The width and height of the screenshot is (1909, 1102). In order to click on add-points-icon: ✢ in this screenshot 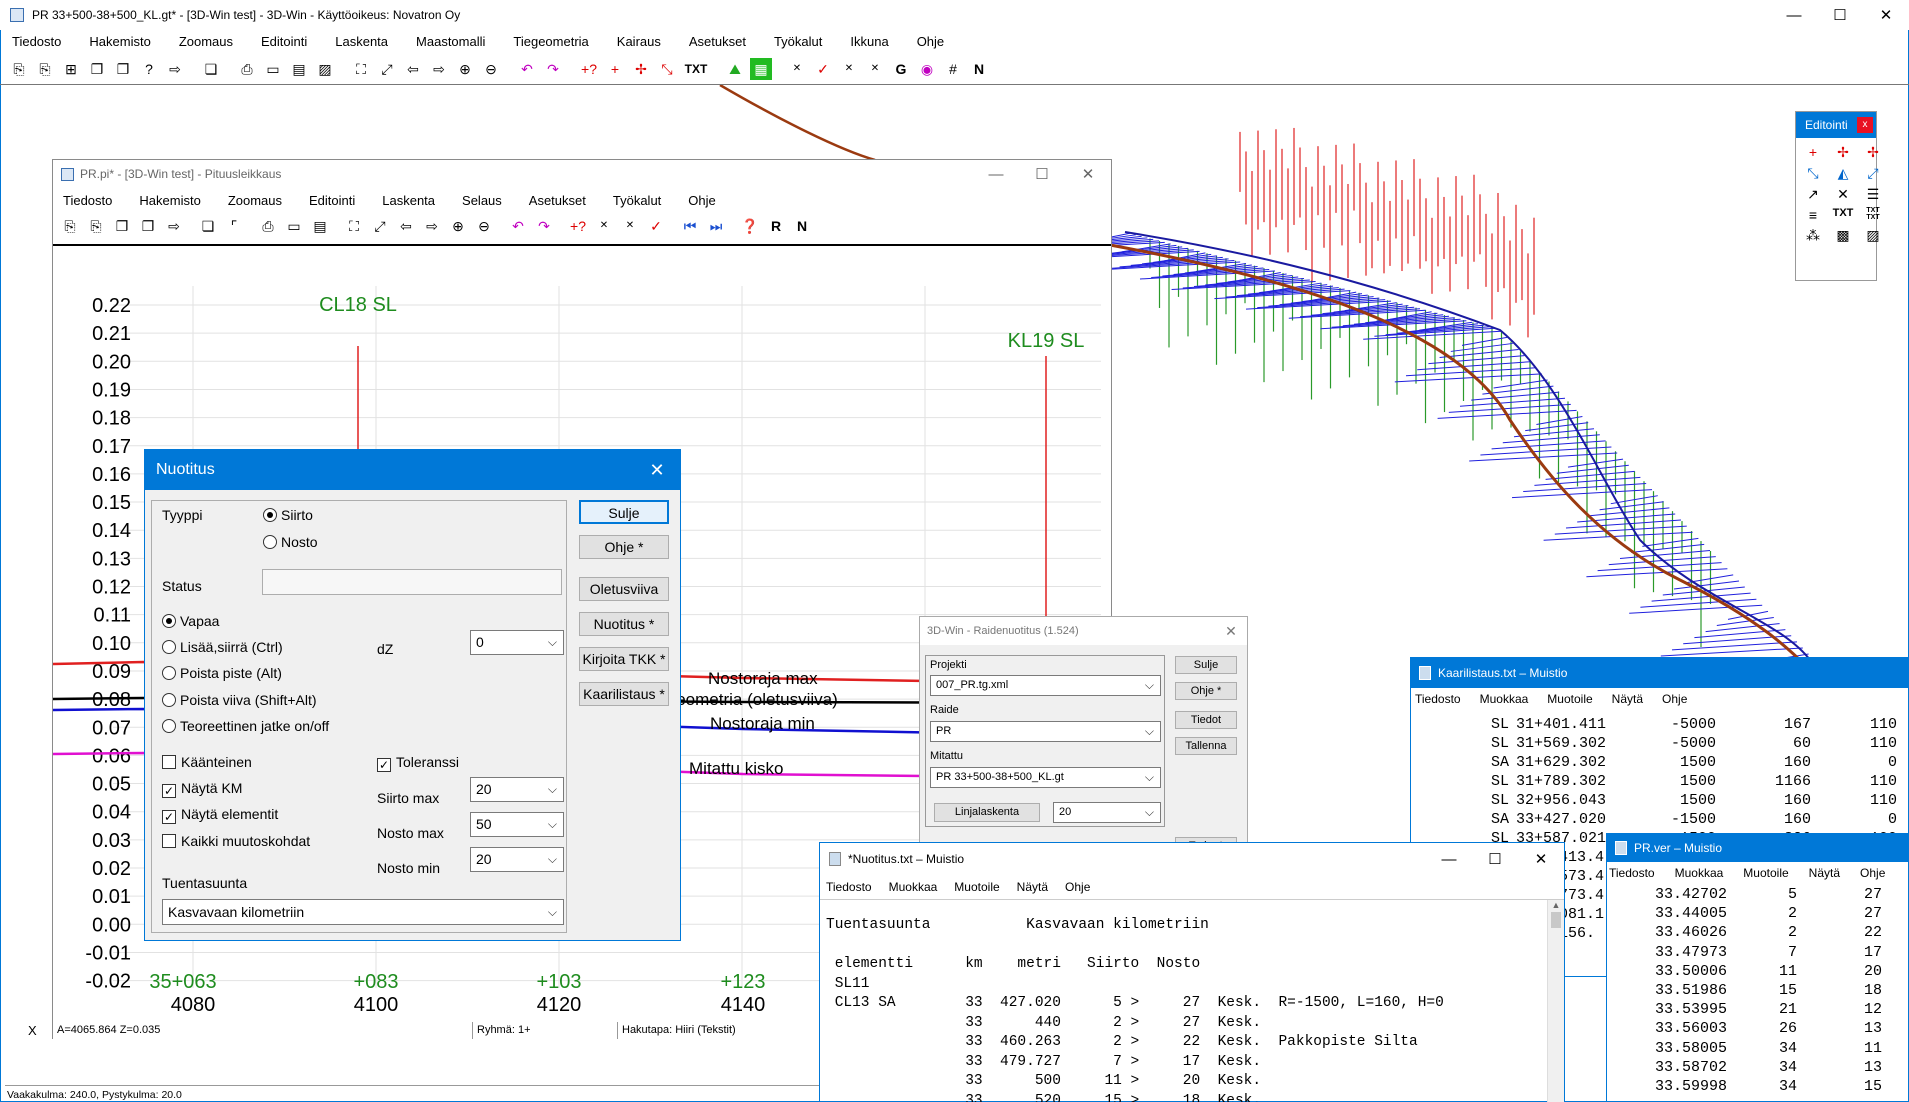, I will do `click(641, 69)`.